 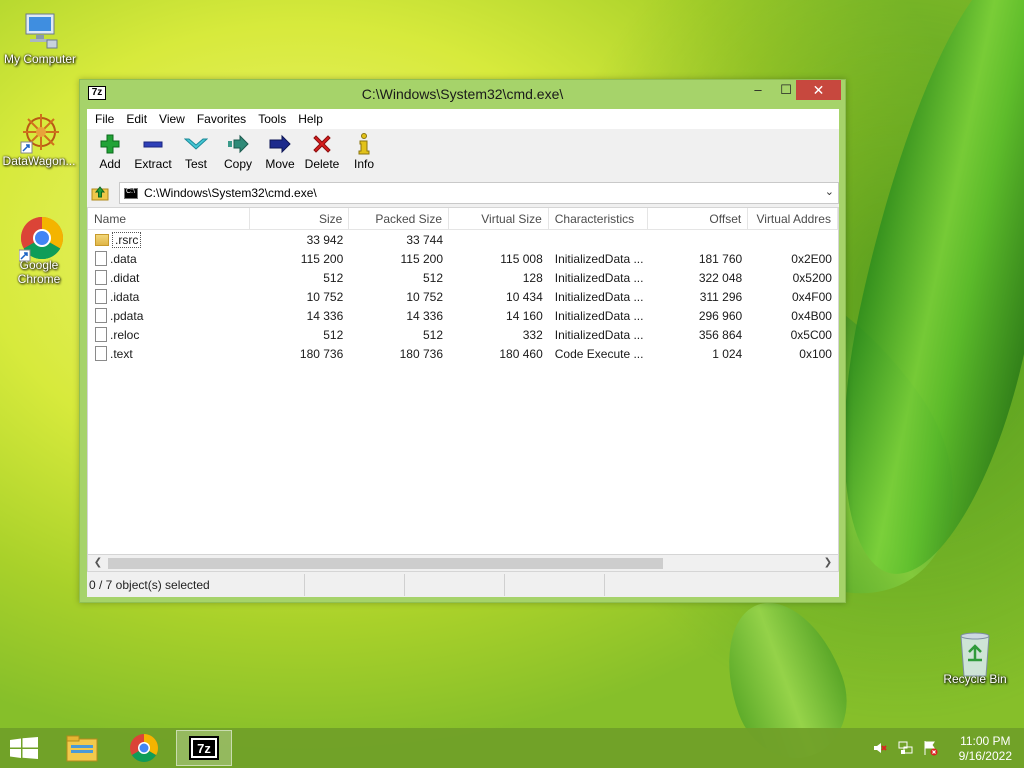 I want to click on desktop-icon-my-computer: My Computer, so click(x=40, y=38).